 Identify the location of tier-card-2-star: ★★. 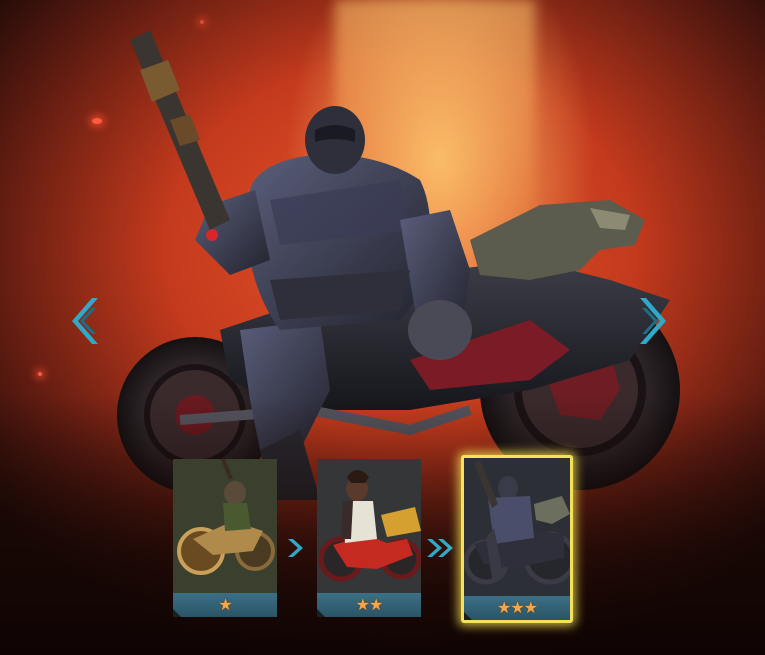
(369, 538).